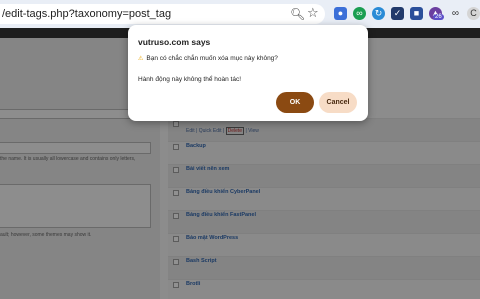  I want to click on delete-link: Delete, so click(235, 131).